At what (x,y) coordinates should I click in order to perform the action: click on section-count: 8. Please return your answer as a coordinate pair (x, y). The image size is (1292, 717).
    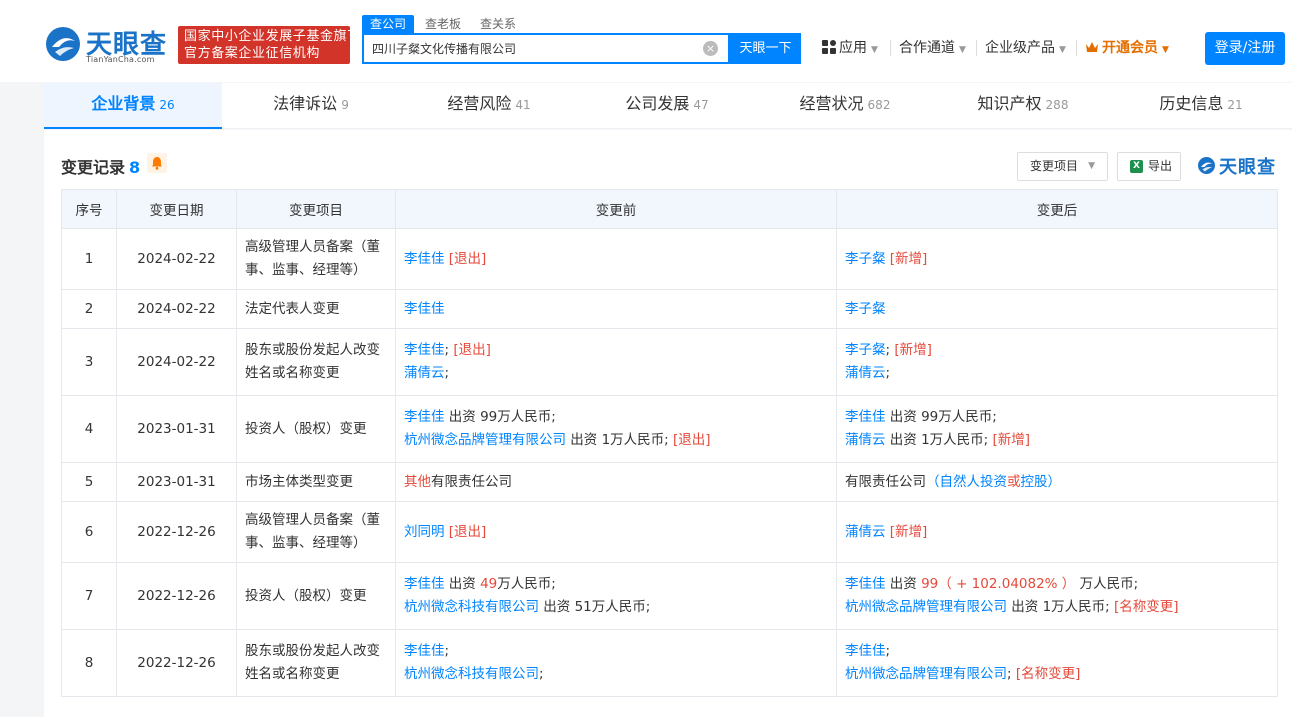
    Looking at the image, I should click on (135, 167).